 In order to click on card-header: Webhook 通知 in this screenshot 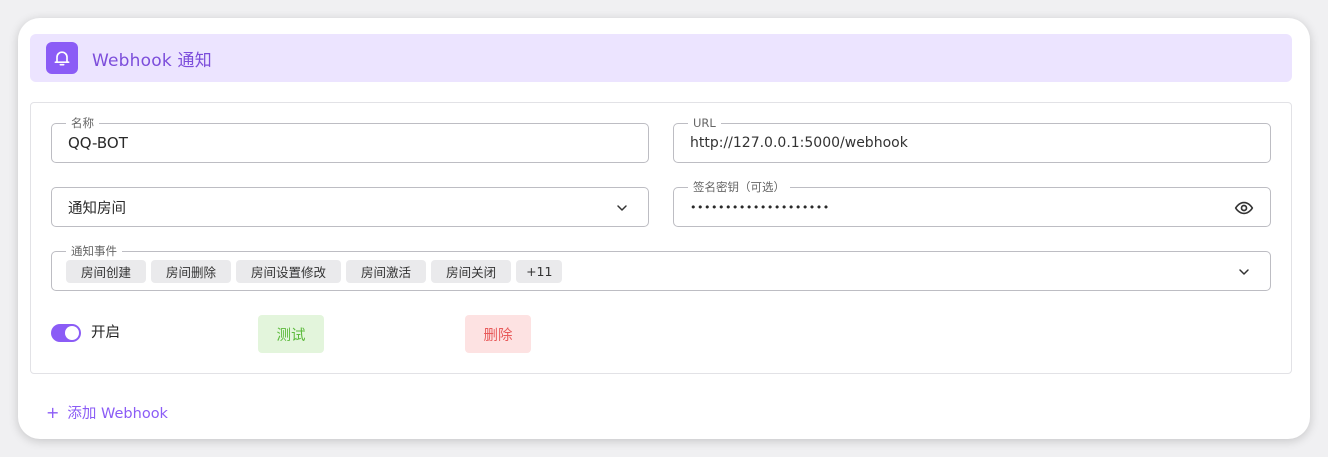, I will do `click(661, 58)`.